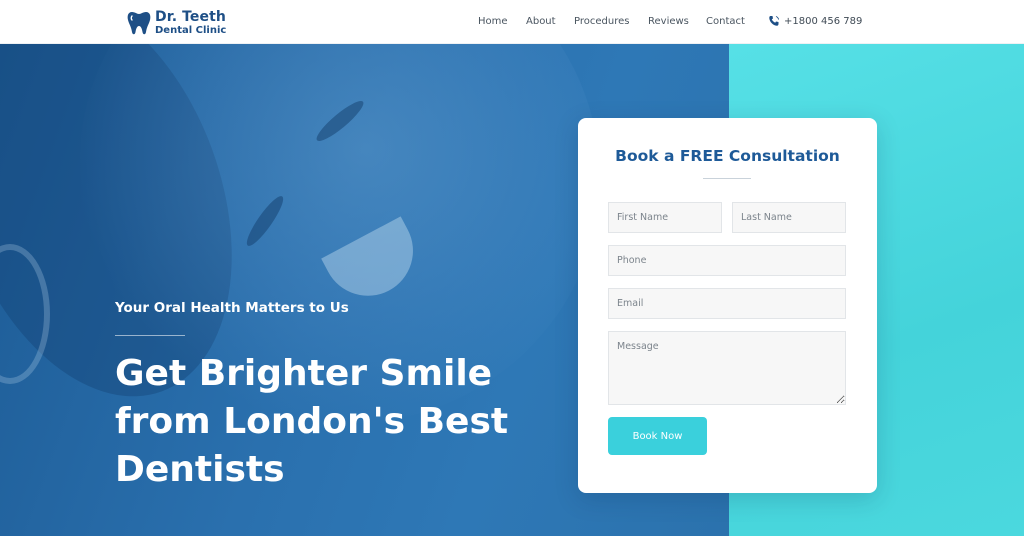 This screenshot has height=536, width=1024. Describe the element at coordinates (150, 335) in the screenshot. I see `tagline-divider` at that location.